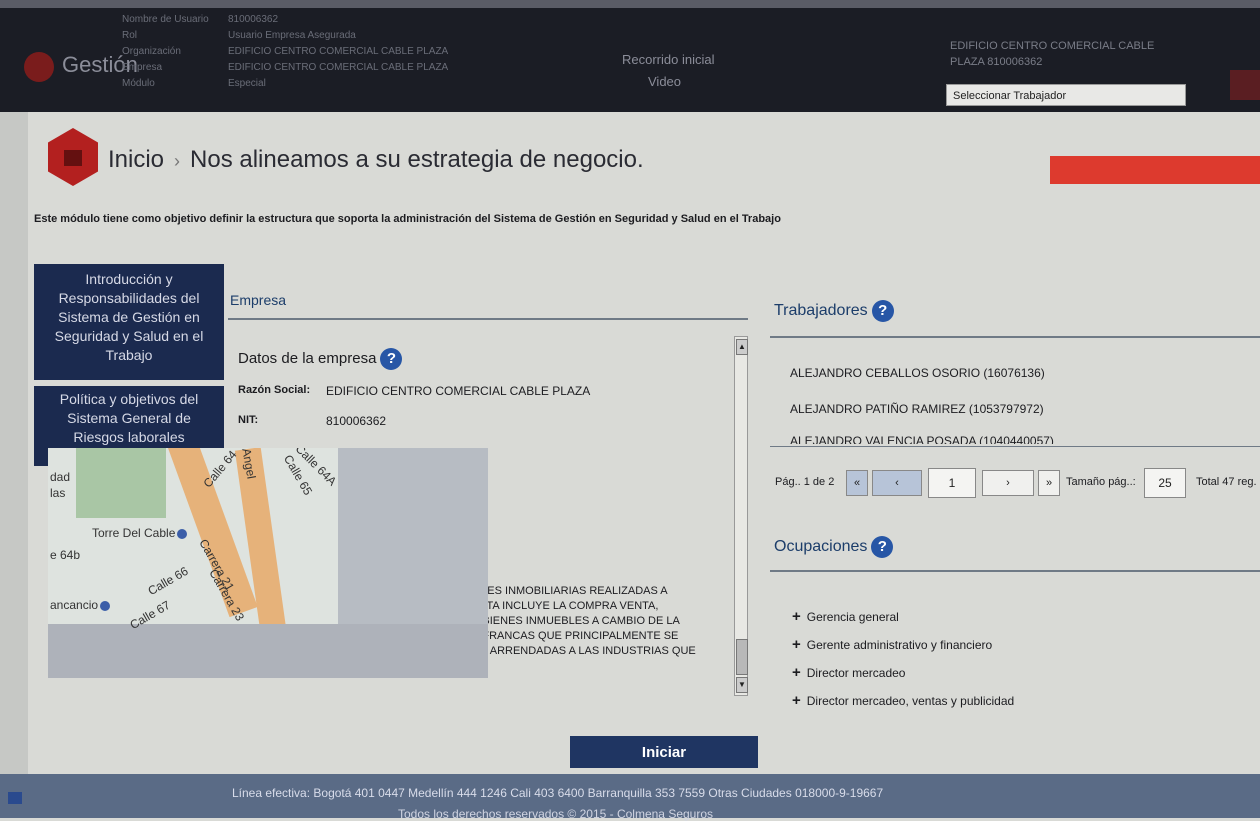  What do you see at coordinates (258, 300) in the screenshot?
I see `empresa-title: Empresa` at bounding box center [258, 300].